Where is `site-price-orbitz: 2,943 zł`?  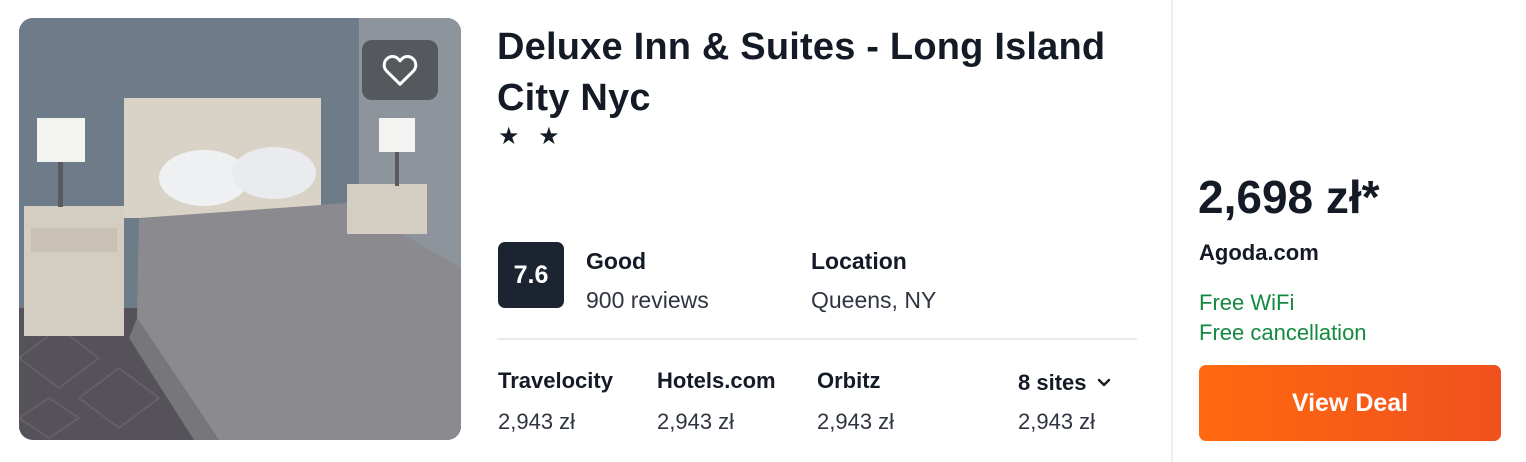
site-price-orbitz: 2,943 zł is located at coordinates (855, 422).